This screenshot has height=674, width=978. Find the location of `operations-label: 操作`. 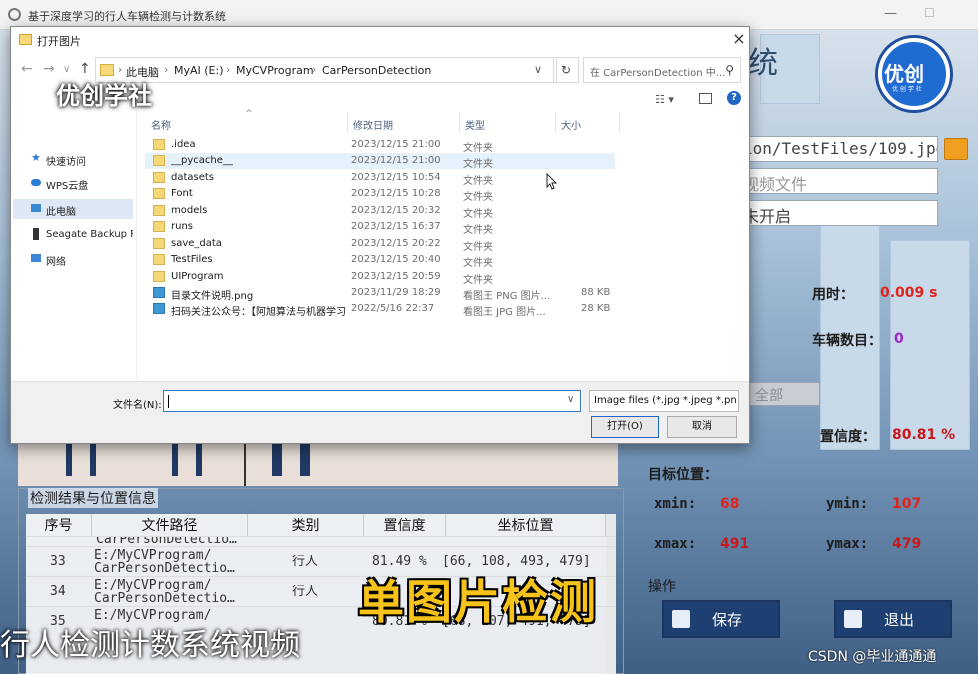

operations-label: 操作 is located at coordinates (662, 587).